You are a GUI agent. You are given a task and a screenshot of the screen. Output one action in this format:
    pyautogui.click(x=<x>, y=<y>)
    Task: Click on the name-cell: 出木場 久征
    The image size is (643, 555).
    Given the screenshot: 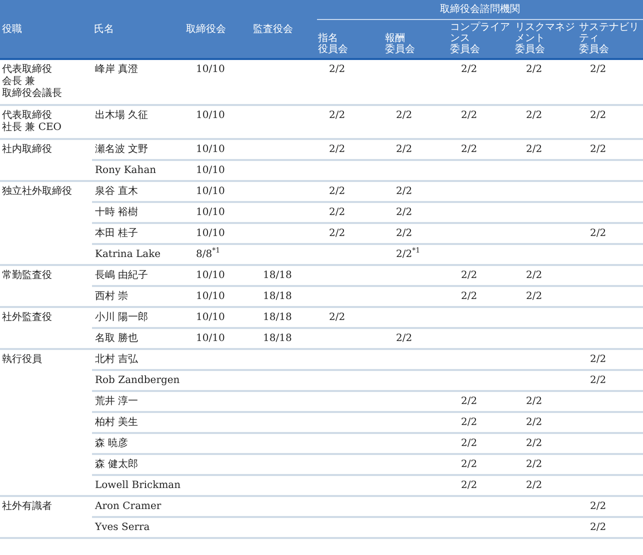 What is the action you would take?
    pyautogui.click(x=138, y=122)
    